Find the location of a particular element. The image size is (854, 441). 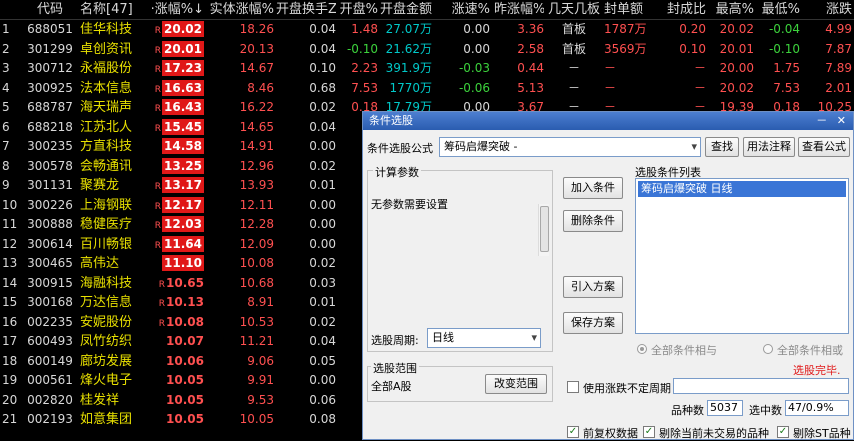

header-seal-ratio: 封成比 is located at coordinates (682, 9).